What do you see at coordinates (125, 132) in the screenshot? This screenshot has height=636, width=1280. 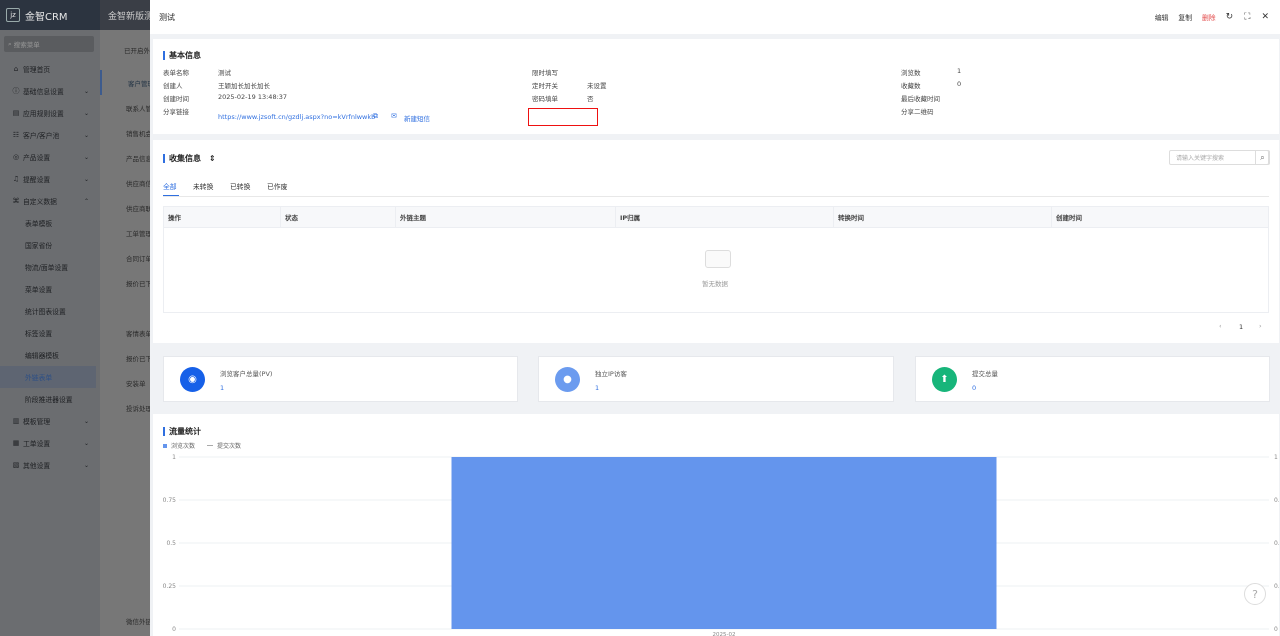 I see `list-item: 销售机会` at bounding box center [125, 132].